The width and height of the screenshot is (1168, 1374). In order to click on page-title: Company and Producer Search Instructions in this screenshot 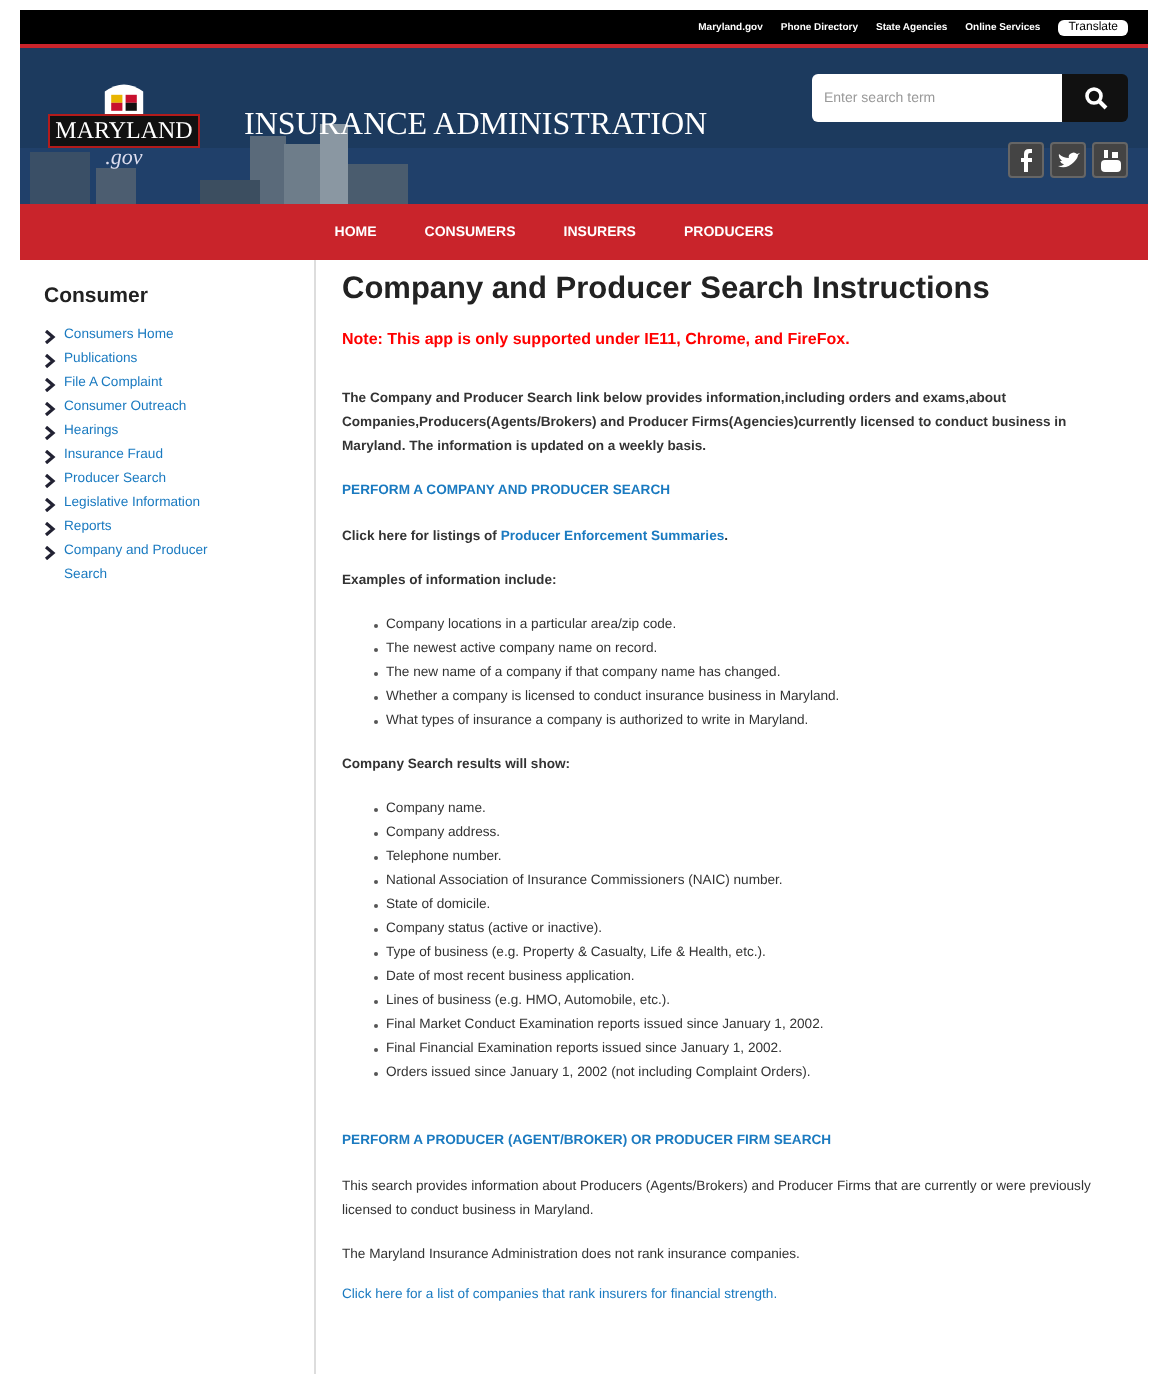, I will do `click(667, 290)`.